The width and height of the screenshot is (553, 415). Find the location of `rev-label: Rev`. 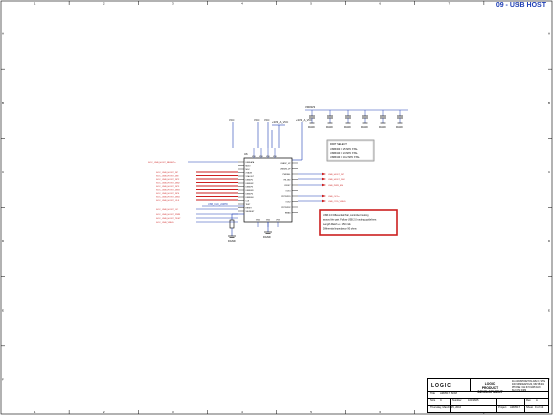

rev-label: Rev is located at coordinates (528, 400).